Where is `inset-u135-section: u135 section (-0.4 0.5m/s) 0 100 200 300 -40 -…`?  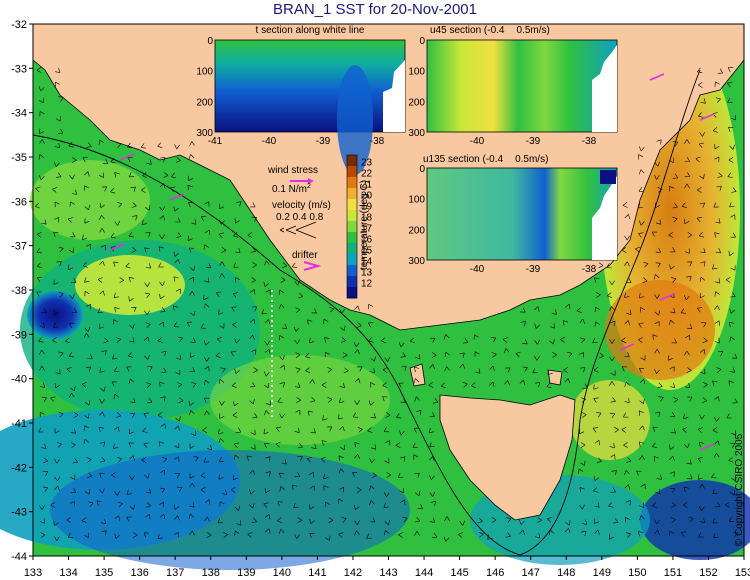
inset-u135-section: u135 section (-0.4 0.5m/s) 0 100 200 300 -40 -… is located at coordinates (513, 214).